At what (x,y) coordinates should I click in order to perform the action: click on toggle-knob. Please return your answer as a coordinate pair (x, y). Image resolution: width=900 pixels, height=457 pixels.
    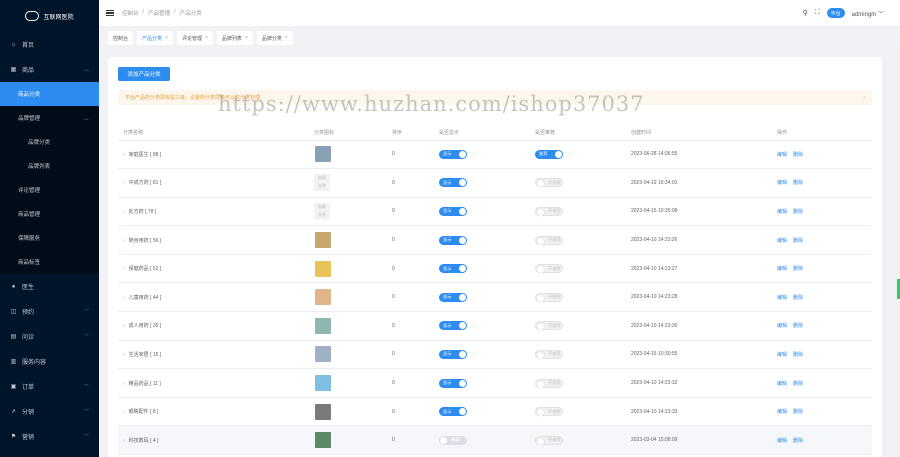
    Looking at the image, I should click on (462, 211).